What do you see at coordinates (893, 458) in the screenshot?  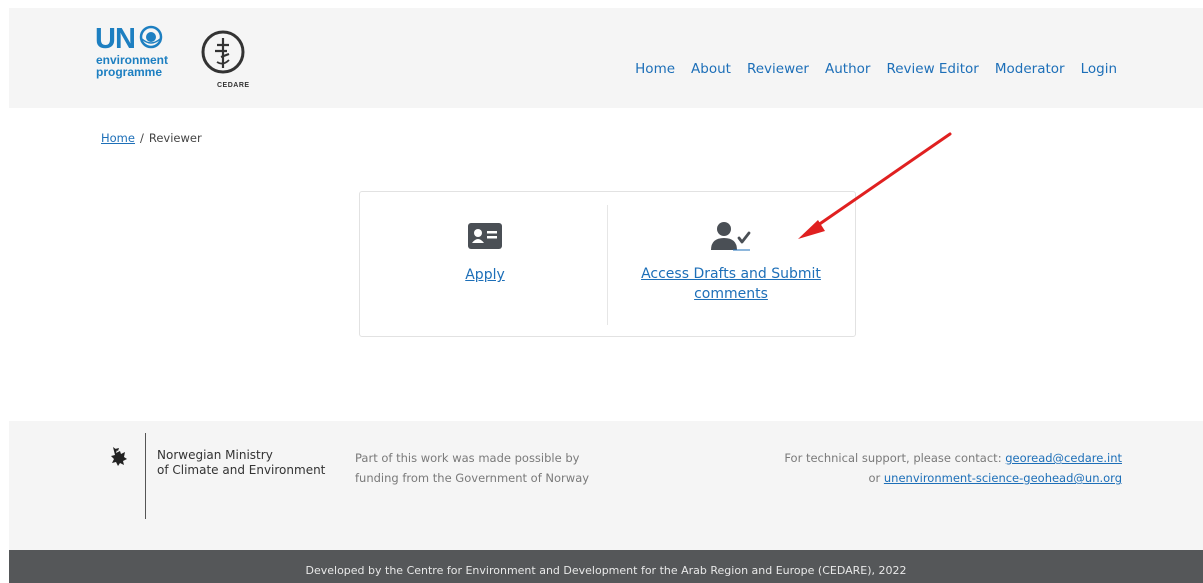 I see `support-prefix: For technical support, please contact:` at bounding box center [893, 458].